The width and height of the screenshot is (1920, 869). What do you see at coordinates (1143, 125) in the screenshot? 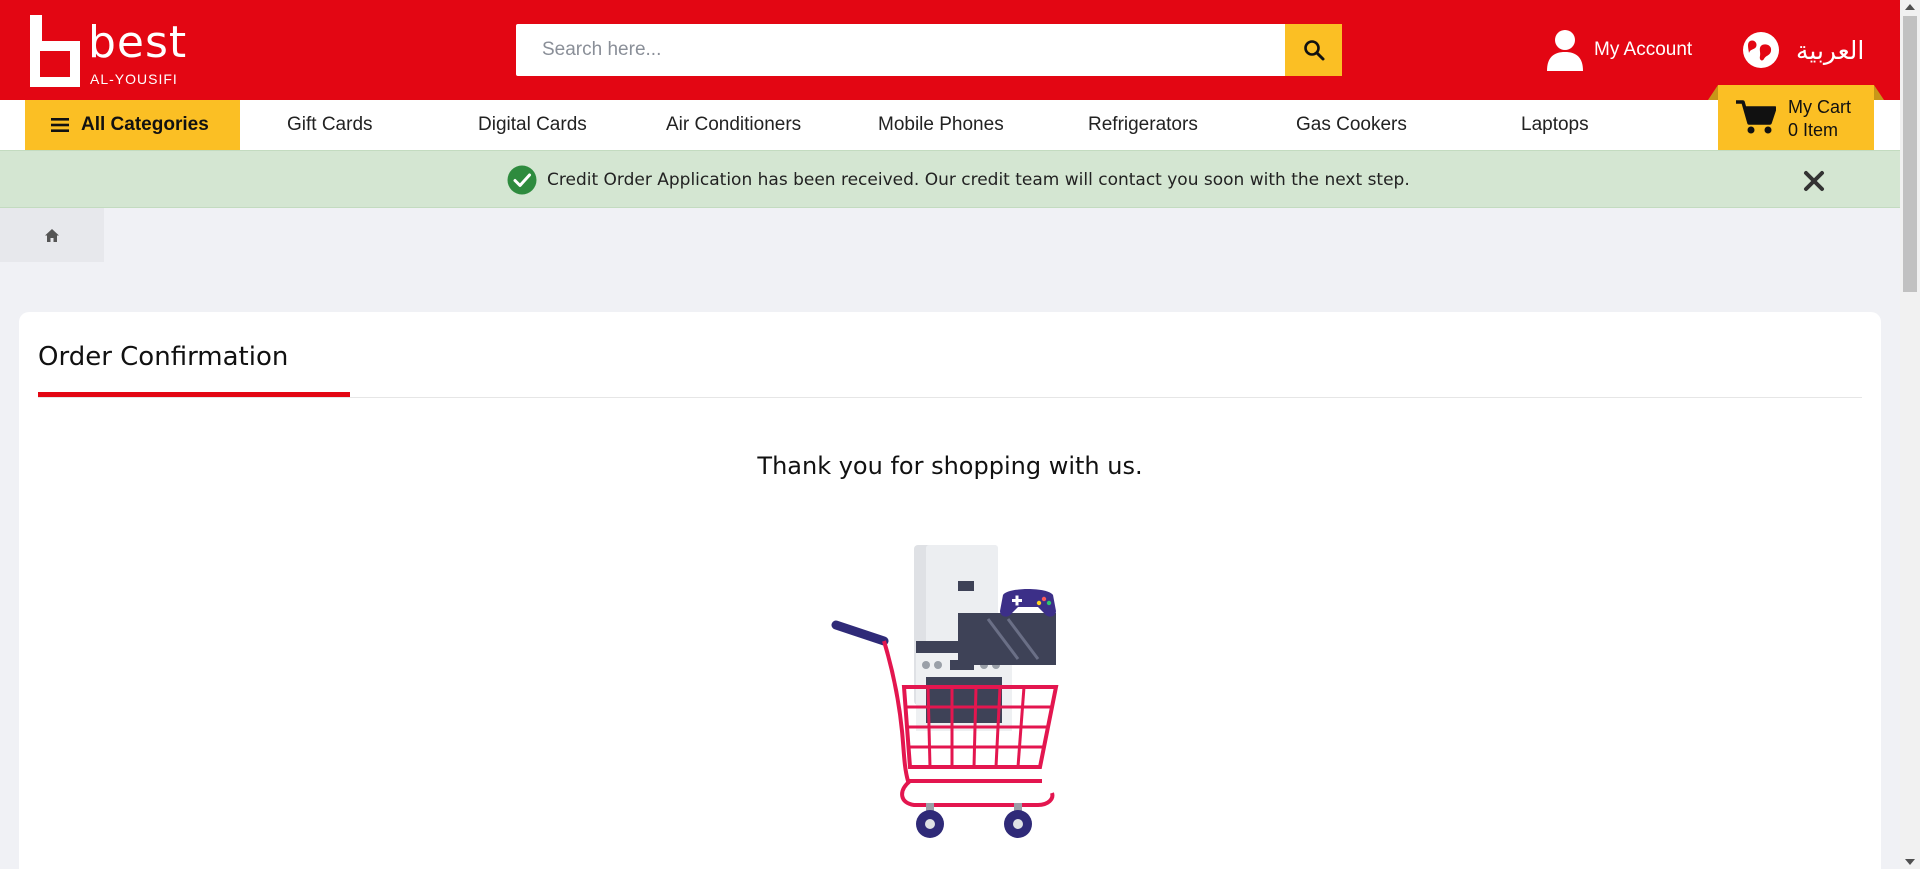
I see `nav-item-refrigerators: Refrigerators` at bounding box center [1143, 125].